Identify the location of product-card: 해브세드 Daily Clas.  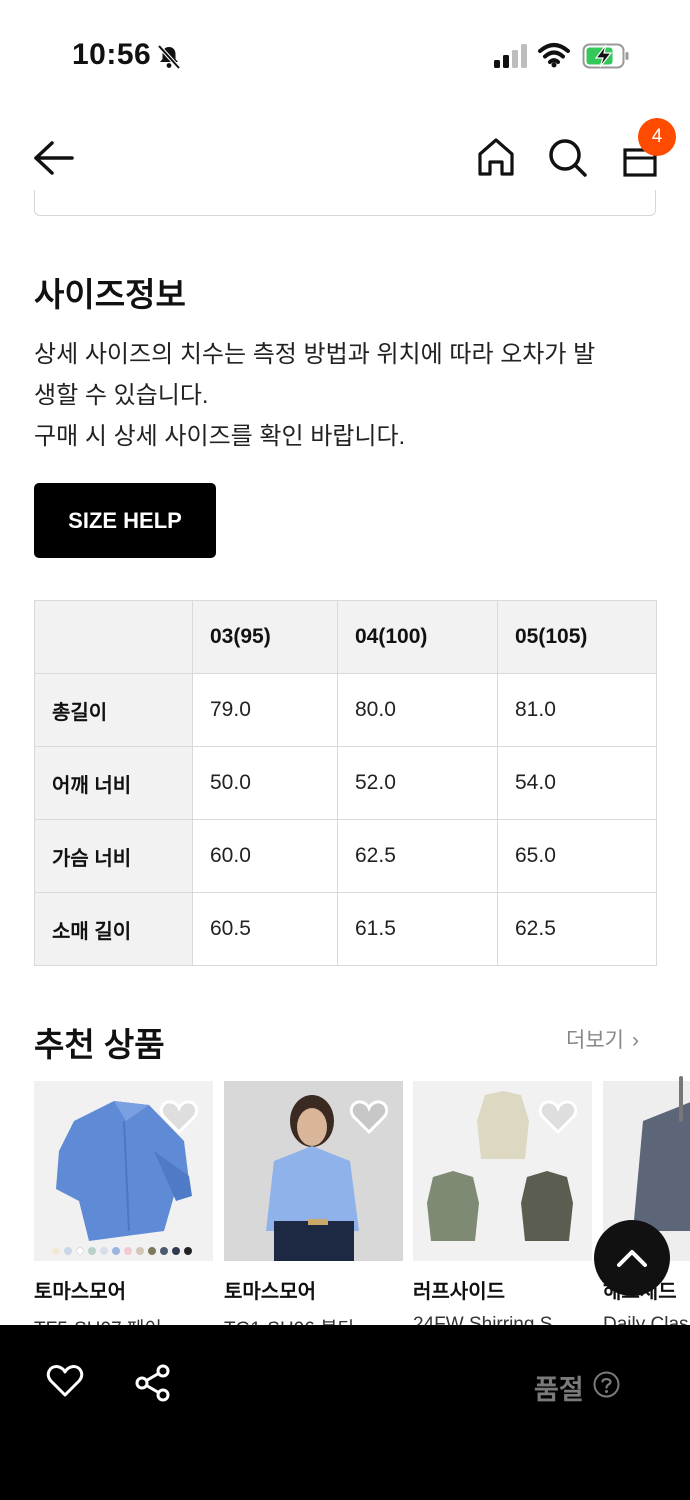
(646, 1208).